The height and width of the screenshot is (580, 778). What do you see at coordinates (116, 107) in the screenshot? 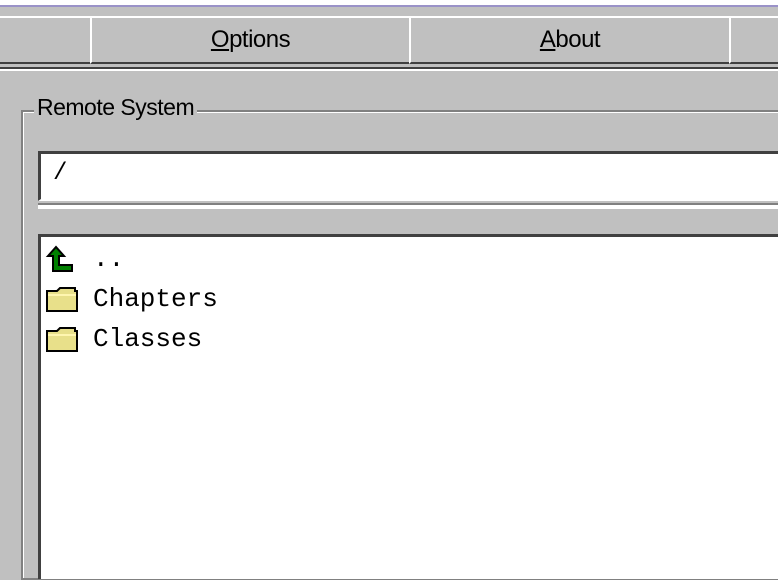
I see `remote-system-title: Remote System` at bounding box center [116, 107].